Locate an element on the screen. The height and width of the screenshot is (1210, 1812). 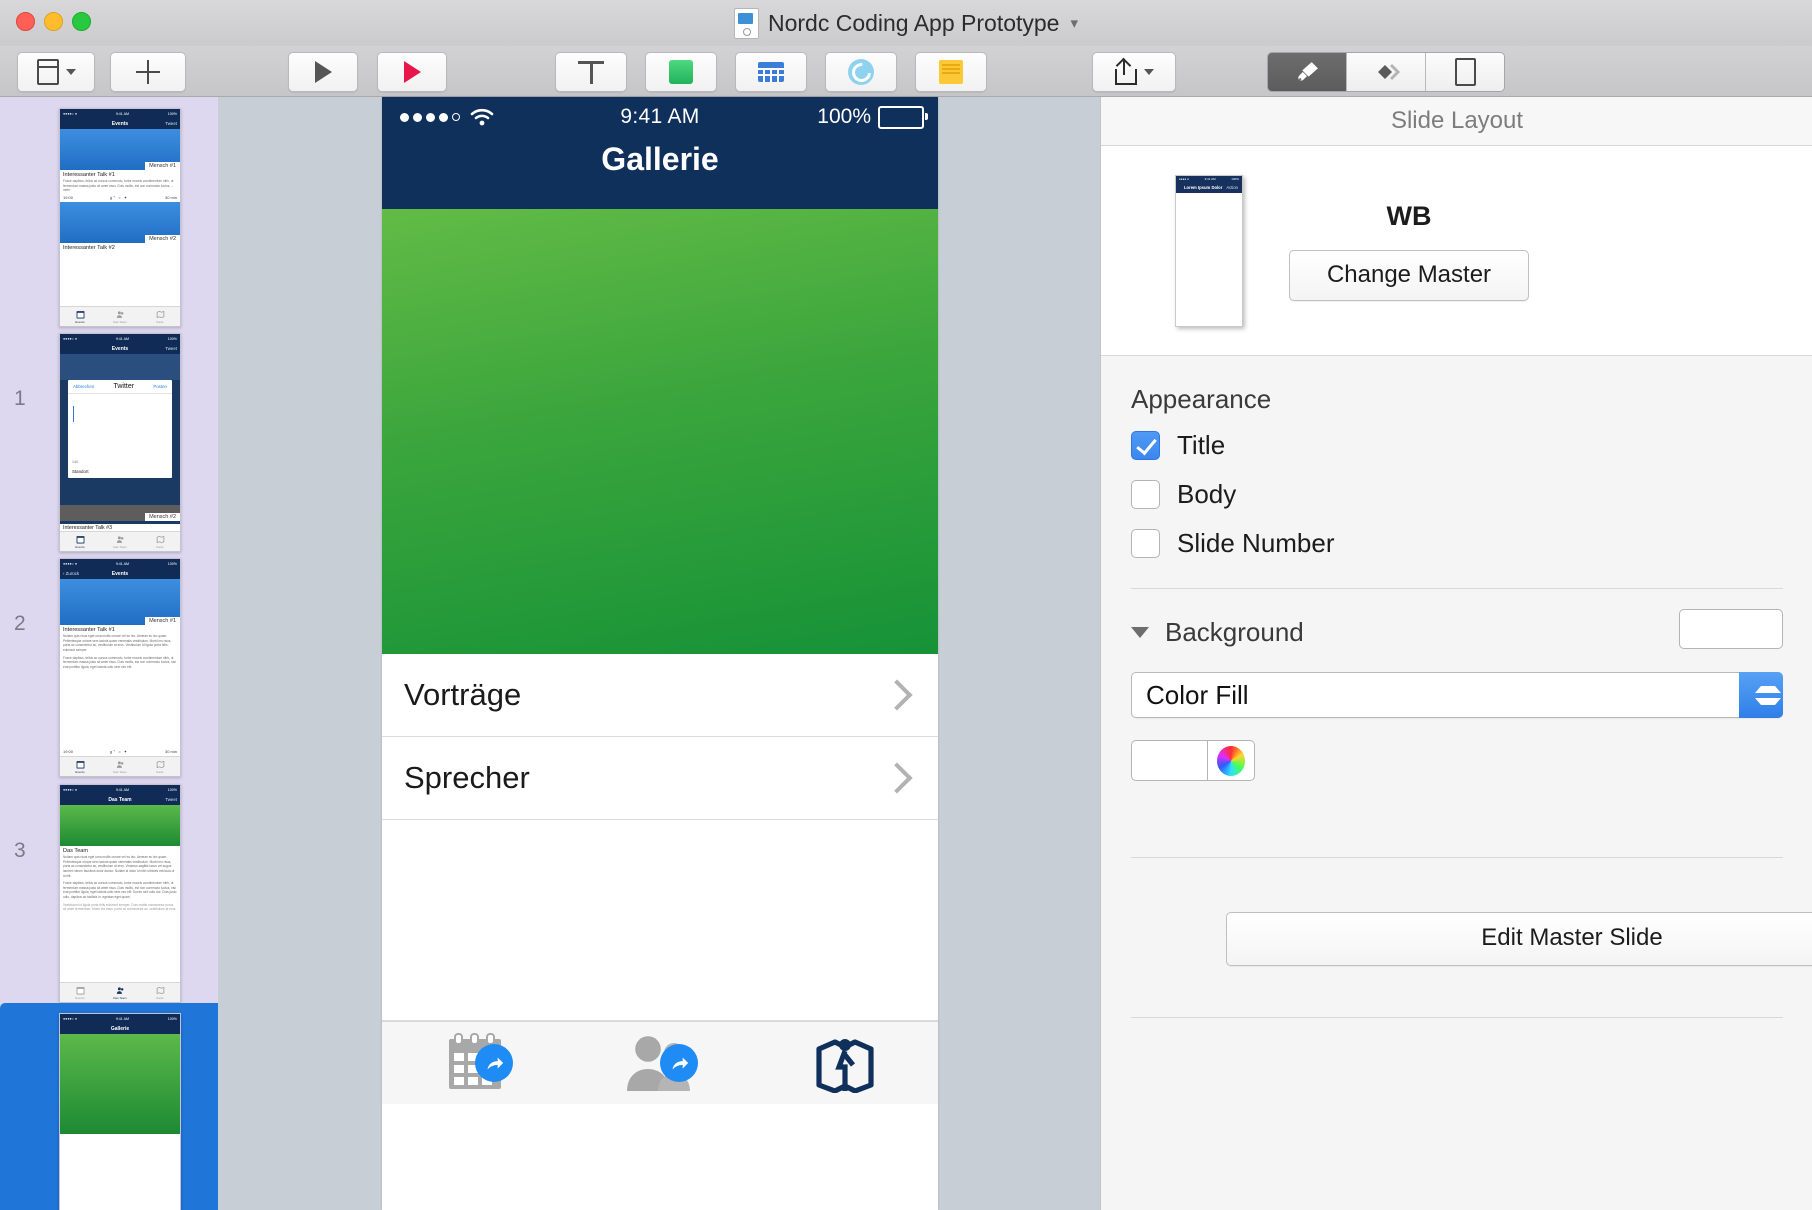
insert-shape-button is located at coordinates (681, 72).